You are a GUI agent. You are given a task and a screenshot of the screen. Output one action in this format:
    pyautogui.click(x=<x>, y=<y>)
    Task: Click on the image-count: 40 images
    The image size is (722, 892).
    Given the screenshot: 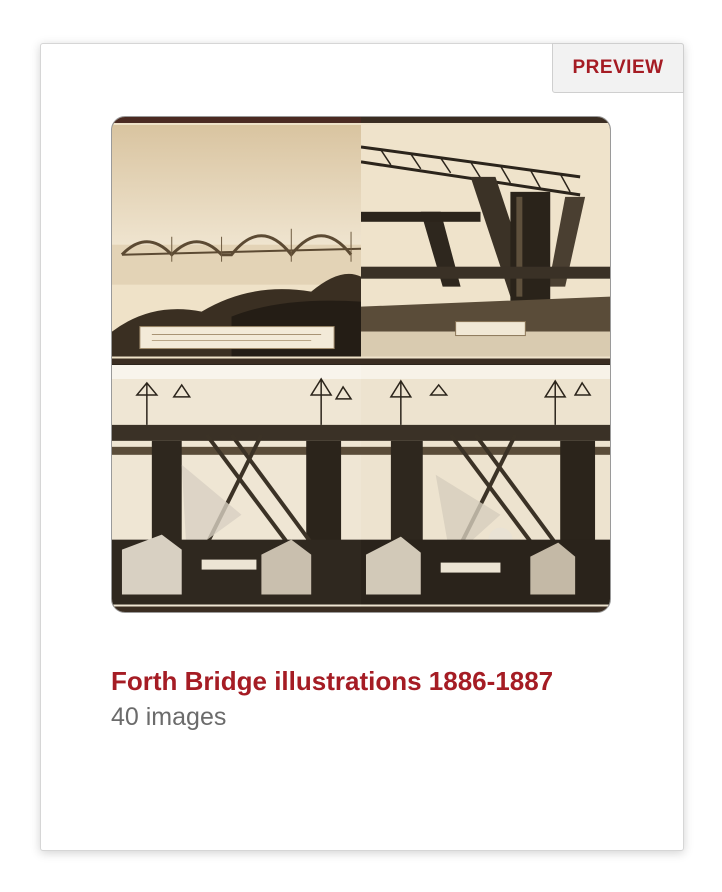 What is the action you would take?
    pyautogui.click(x=169, y=717)
    